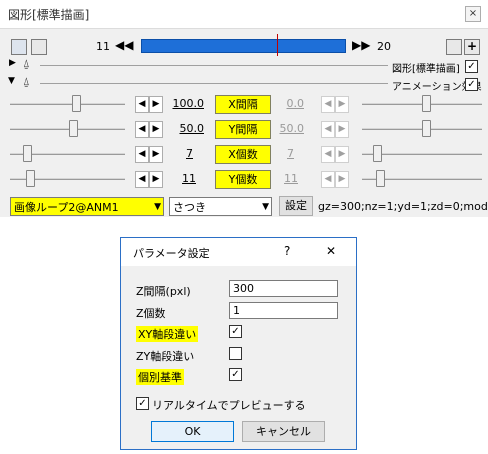 This screenshot has height=454, width=488. Describe the element at coordinates (280, 178) in the screenshot. I see `track-value-right: 11` at that location.